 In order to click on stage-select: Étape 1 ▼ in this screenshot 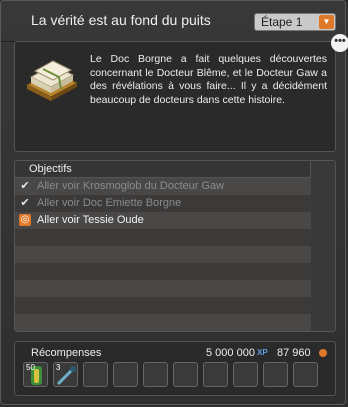, I will do `click(295, 22)`.